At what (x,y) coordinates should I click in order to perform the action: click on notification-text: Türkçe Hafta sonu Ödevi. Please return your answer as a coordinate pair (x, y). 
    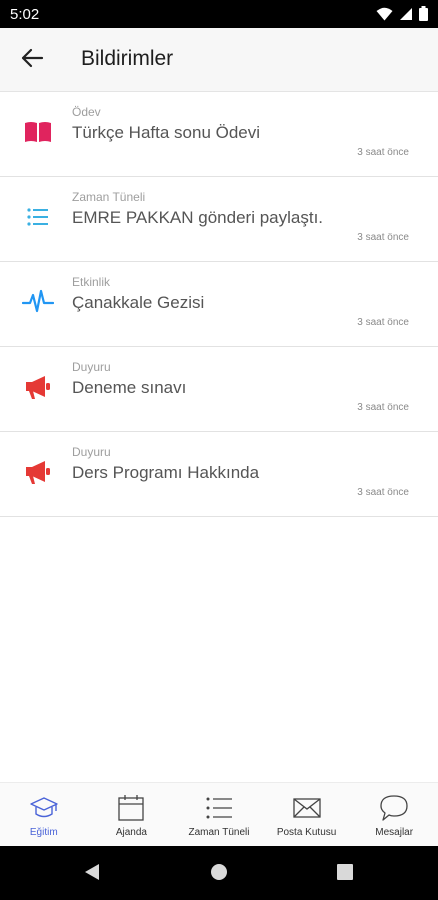
    Looking at the image, I should click on (166, 132).